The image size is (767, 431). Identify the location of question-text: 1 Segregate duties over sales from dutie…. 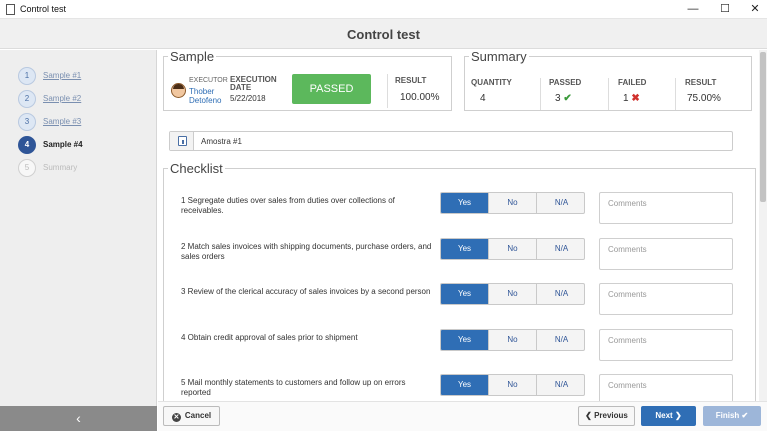
(288, 205).